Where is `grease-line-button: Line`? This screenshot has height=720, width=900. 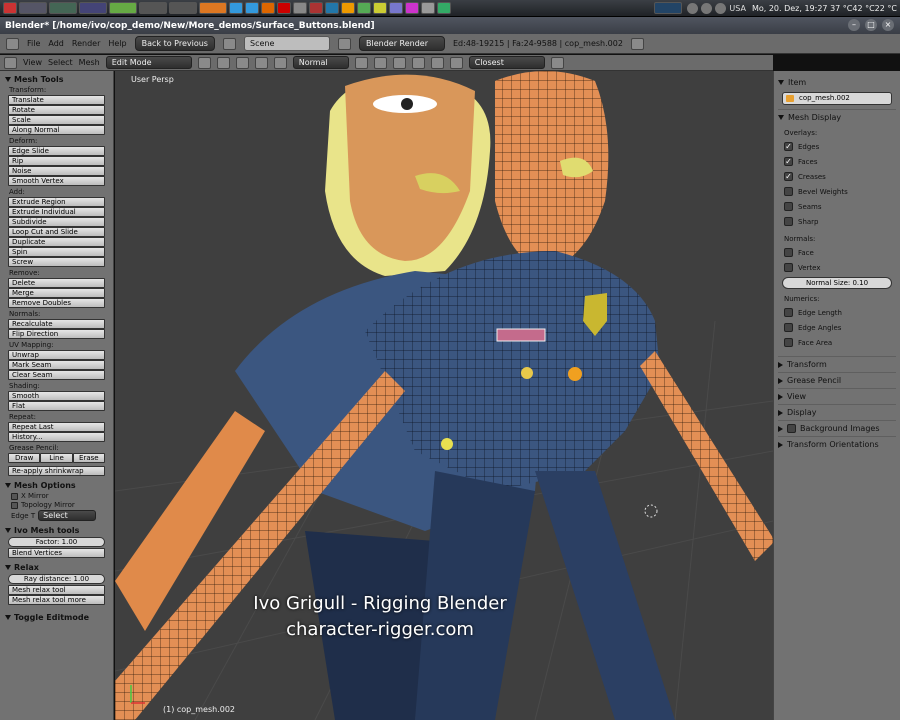
grease-line-button: Line is located at coordinates (56, 458).